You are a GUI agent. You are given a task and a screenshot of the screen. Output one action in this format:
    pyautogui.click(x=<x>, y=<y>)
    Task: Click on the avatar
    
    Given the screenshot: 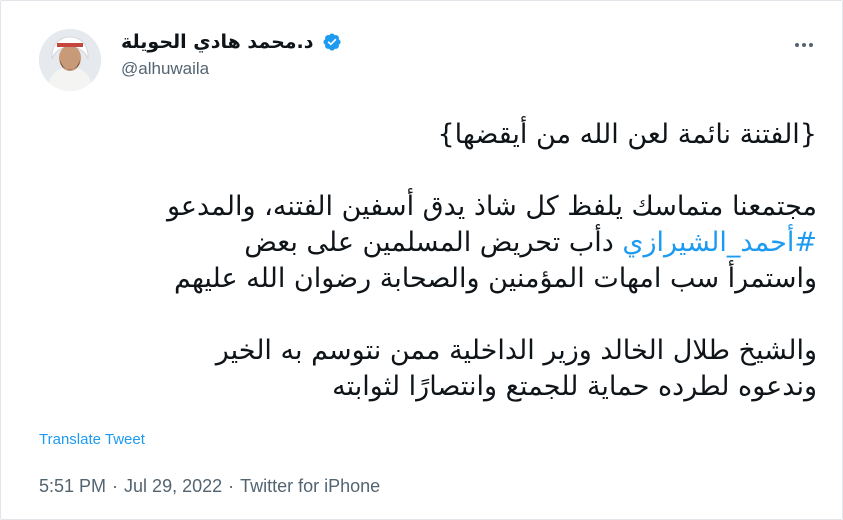 What is the action you would take?
    pyautogui.click(x=70, y=60)
    